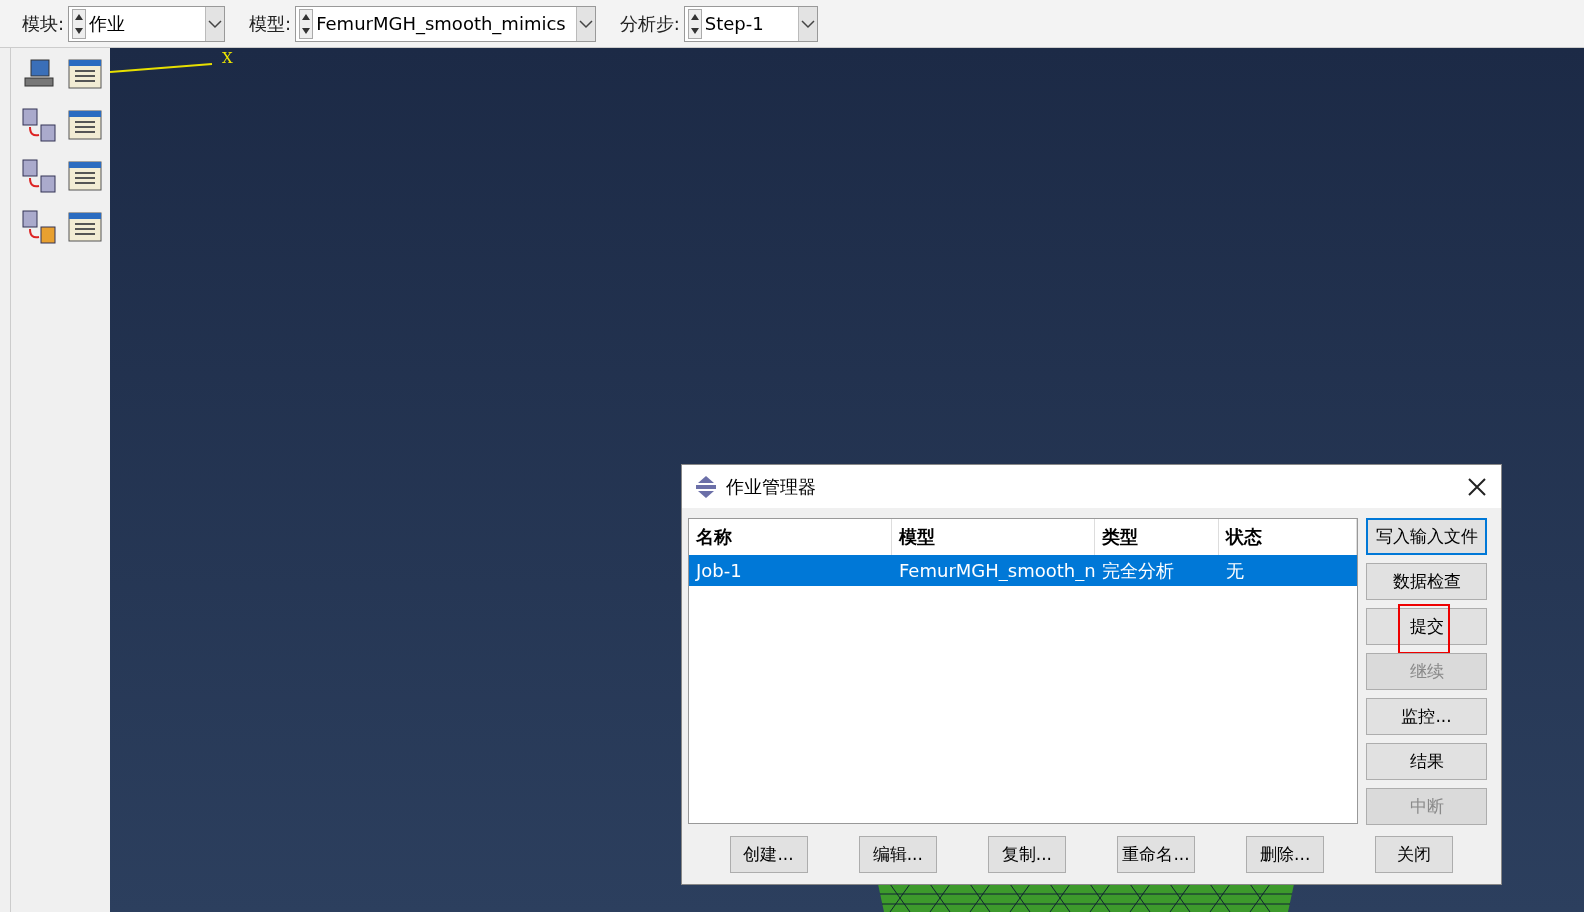 This screenshot has height=912, width=1584. What do you see at coordinates (445, 23) in the screenshot?
I see `dropdown-field: FemurMGH_smooth_mimics` at bounding box center [445, 23].